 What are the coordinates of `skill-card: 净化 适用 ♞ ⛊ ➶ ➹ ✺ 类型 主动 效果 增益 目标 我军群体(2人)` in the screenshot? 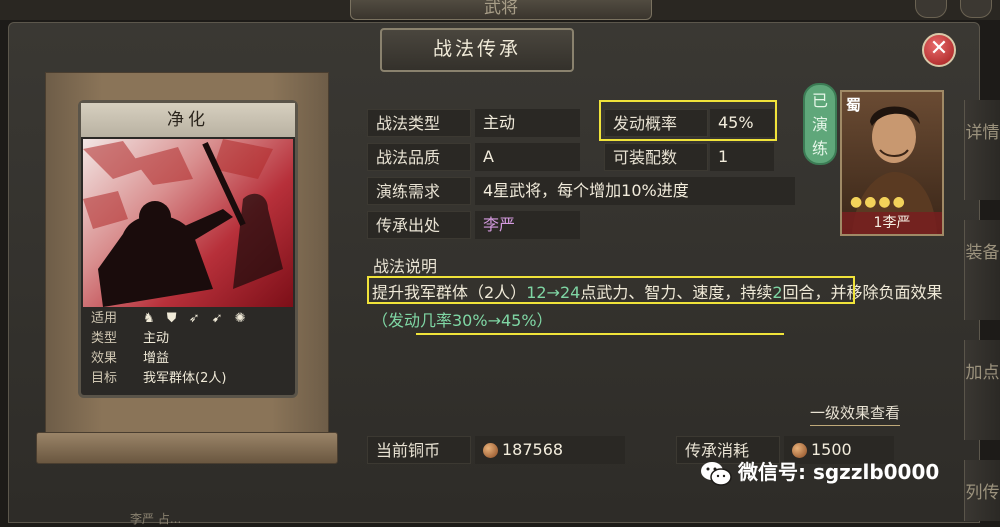 It's located at (188, 249).